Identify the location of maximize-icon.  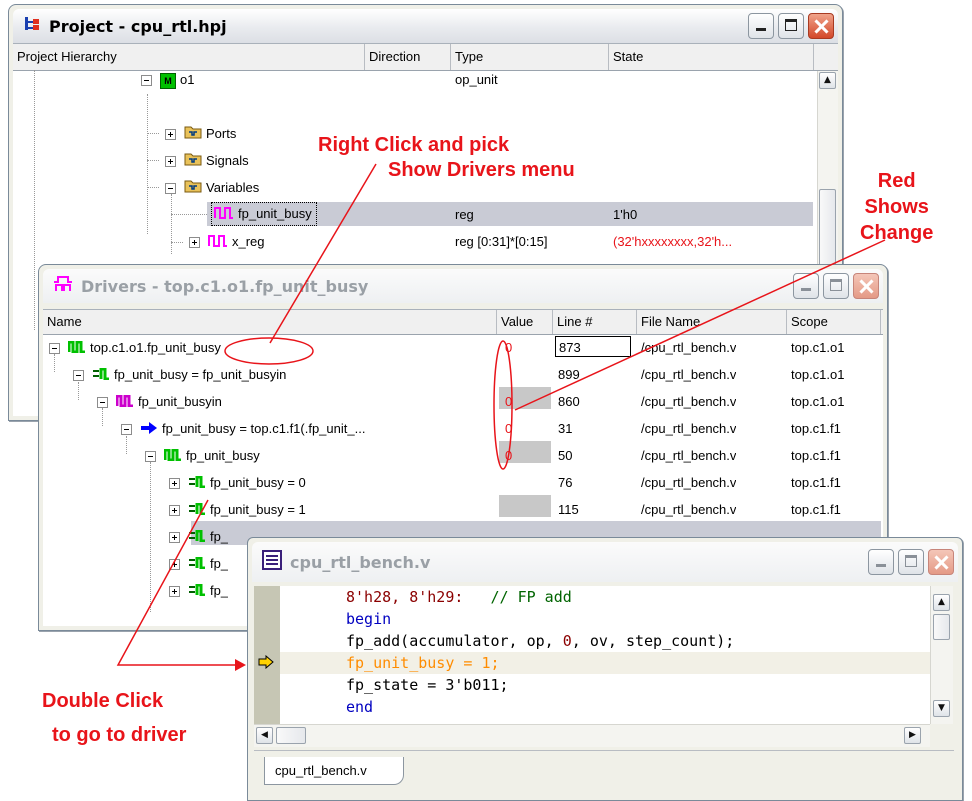
(791, 26).